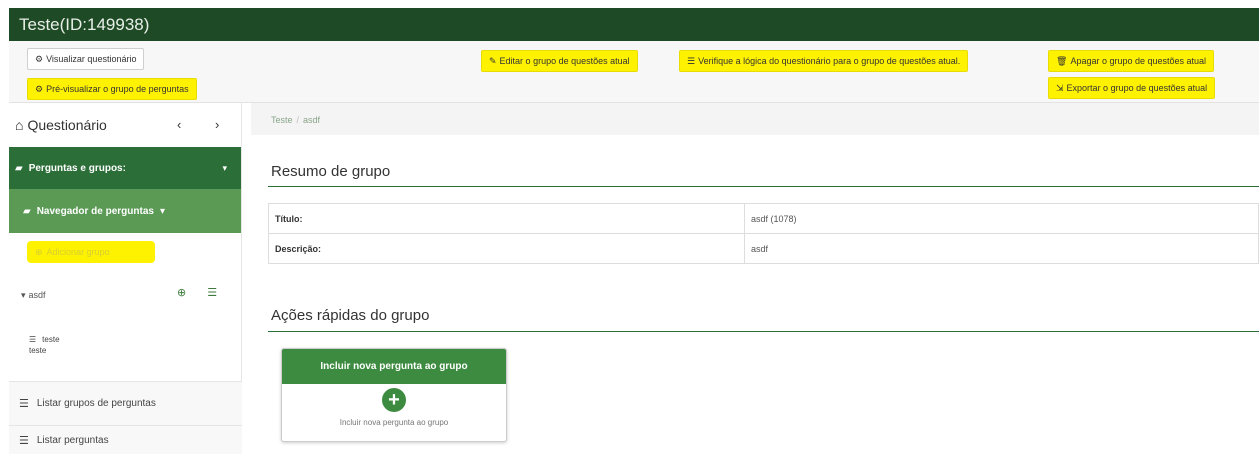 This screenshot has width=1259, height=454. I want to click on preview-group-button: ⚙ Pré-visualizar o grupo de perguntas, so click(112, 89).